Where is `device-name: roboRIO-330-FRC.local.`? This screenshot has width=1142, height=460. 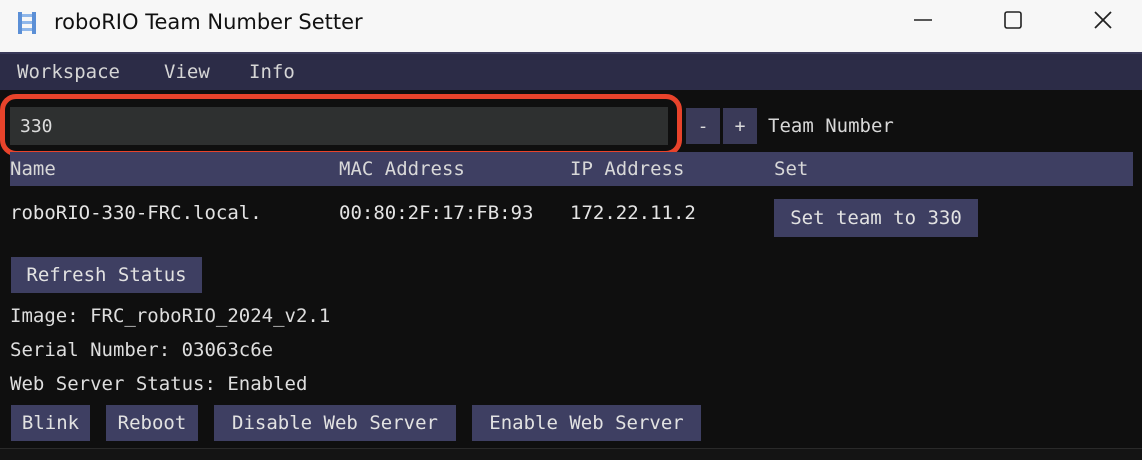
device-name: roboRIO-330-FRC.local. is located at coordinates (136, 213).